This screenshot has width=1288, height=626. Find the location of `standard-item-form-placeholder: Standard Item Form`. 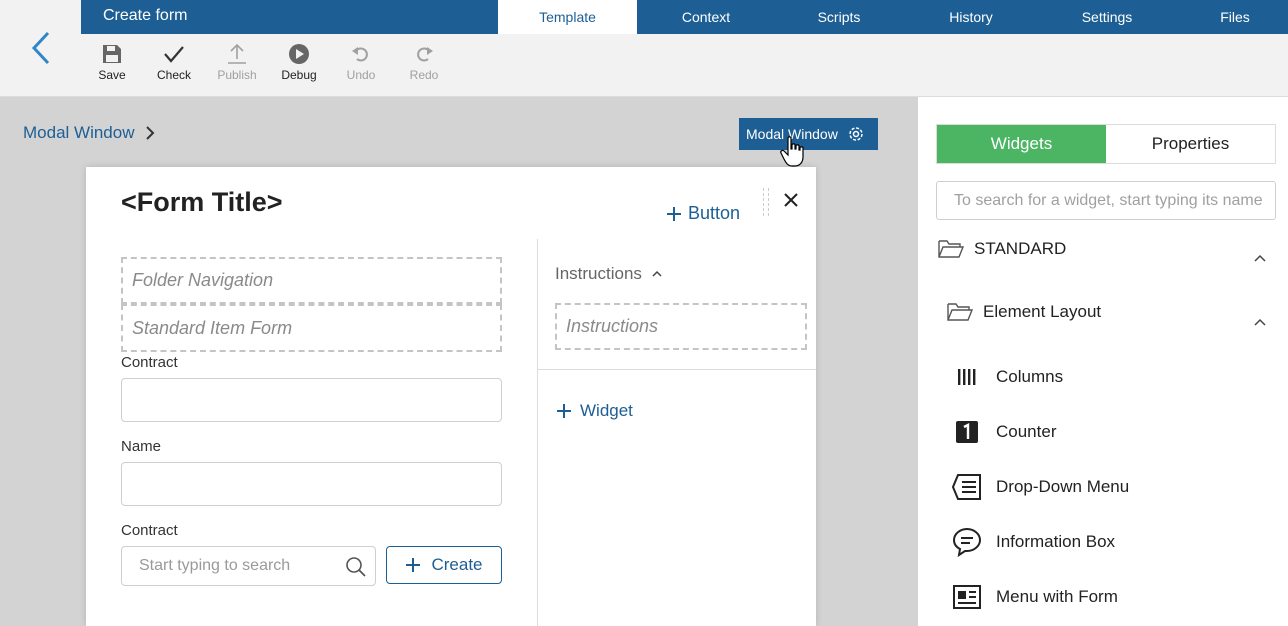

standard-item-form-placeholder: Standard Item Form is located at coordinates (311, 328).